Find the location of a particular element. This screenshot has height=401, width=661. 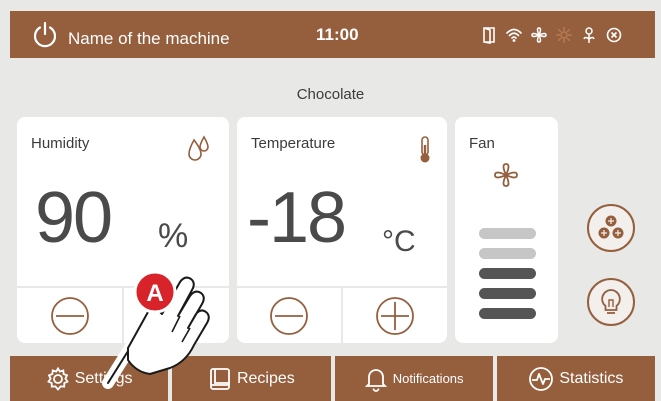

top-bar: Name of the machine 11:00 is located at coordinates (332, 34).